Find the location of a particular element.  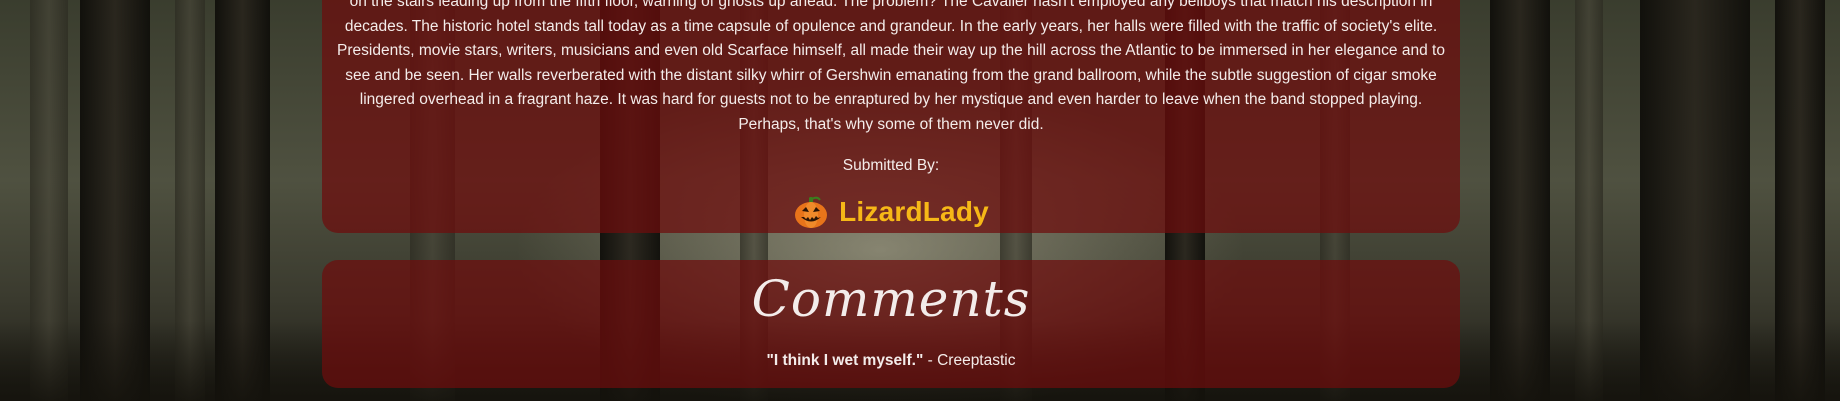

comment-author: Creeptastic is located at coordinates (976, 360).